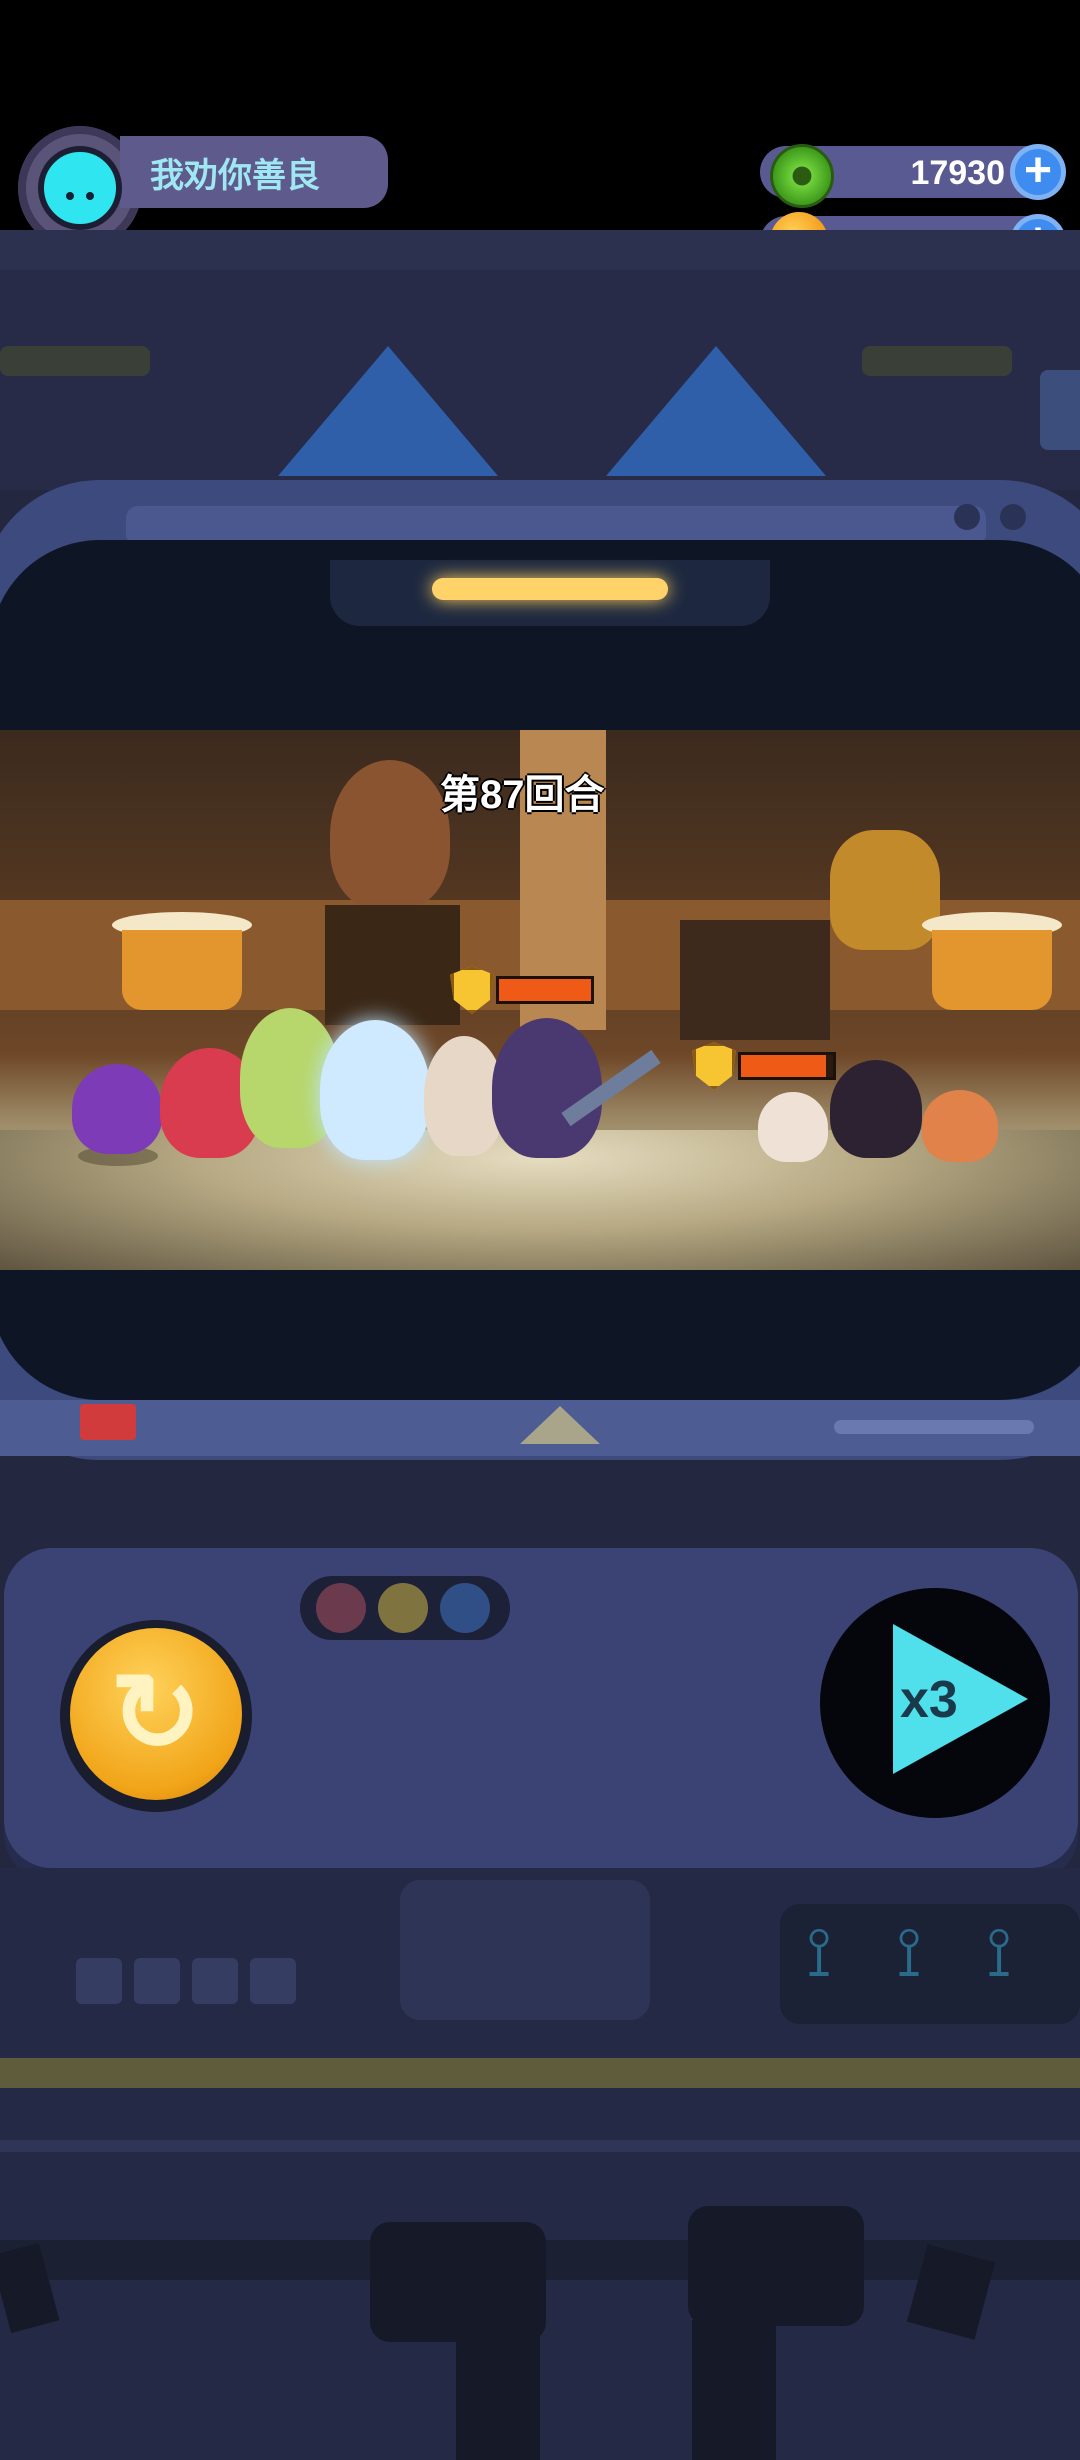  I want to click on hero-purple, so click(117, 1109).